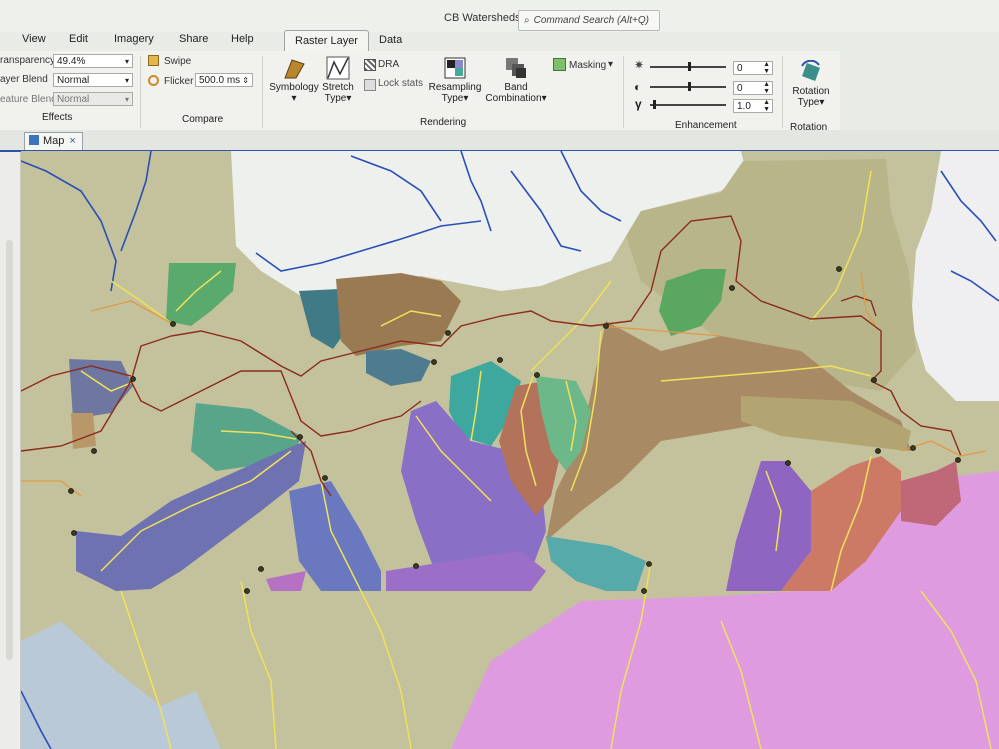  Describe the element at coordinates (73, 99) in the screenshot. I see `feature-blend-value: Normal` at that location.